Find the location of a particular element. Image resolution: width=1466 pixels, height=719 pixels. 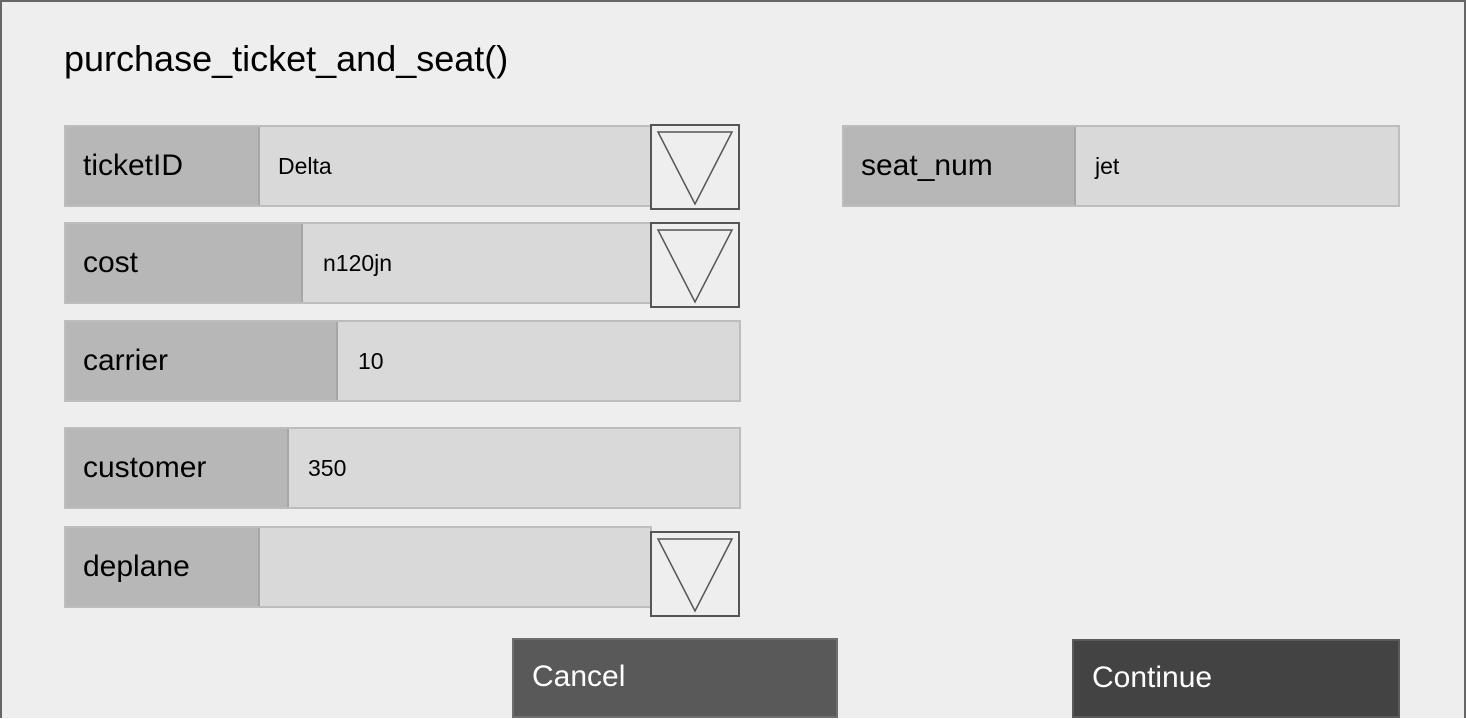

deplane-label: deplane is located at coordinates (163, 567).